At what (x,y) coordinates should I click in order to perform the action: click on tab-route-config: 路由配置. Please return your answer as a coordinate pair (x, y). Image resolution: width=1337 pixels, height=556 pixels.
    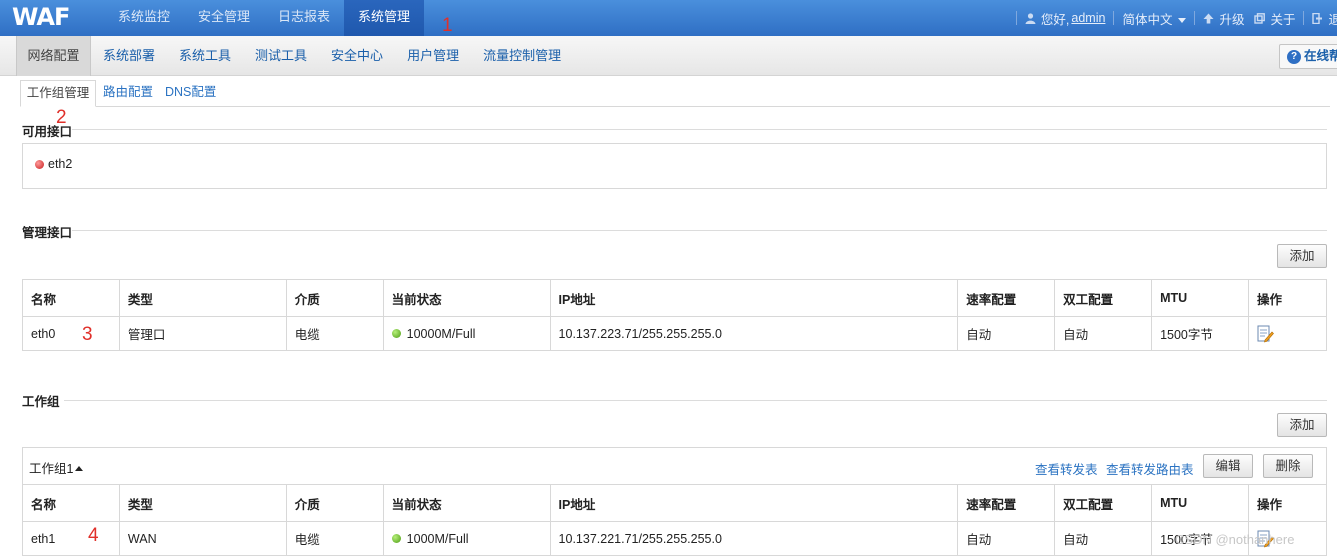
    Looking at the image, I should click on (128, 93).